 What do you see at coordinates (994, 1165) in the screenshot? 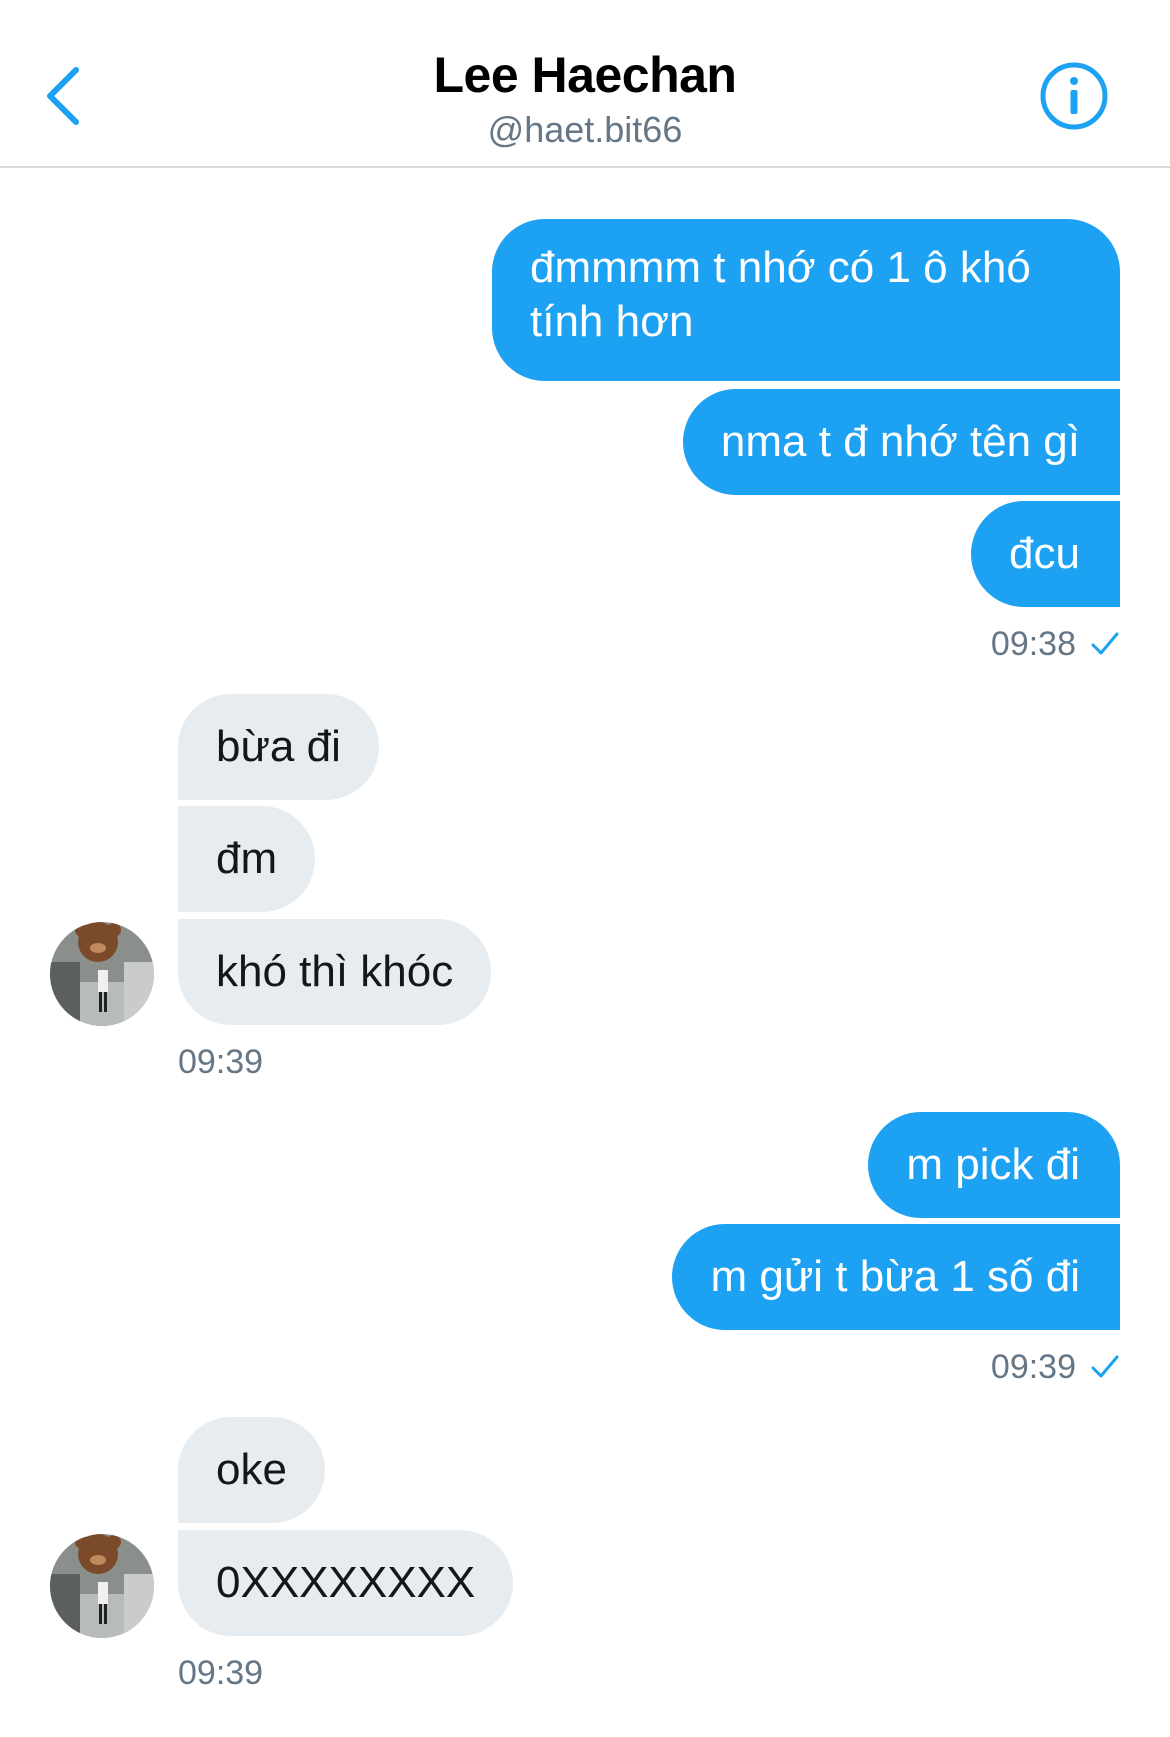
I see `message-bubble-sent: m pick đi` at bounding box center [994, 1165].